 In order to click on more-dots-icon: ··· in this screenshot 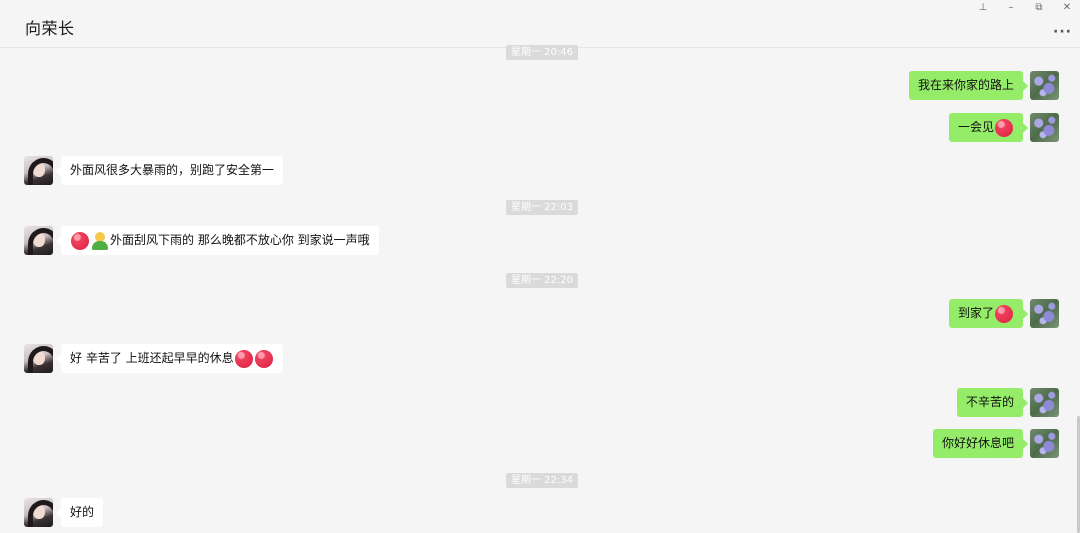, I will do `click(1062, 32)`.